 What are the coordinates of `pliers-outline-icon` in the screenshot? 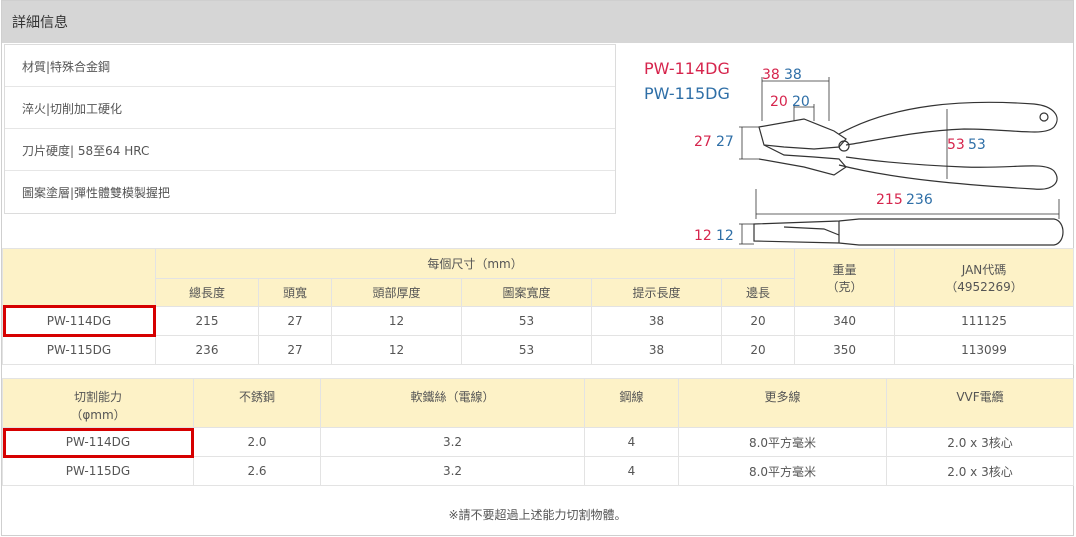 It's located at (908, 145).